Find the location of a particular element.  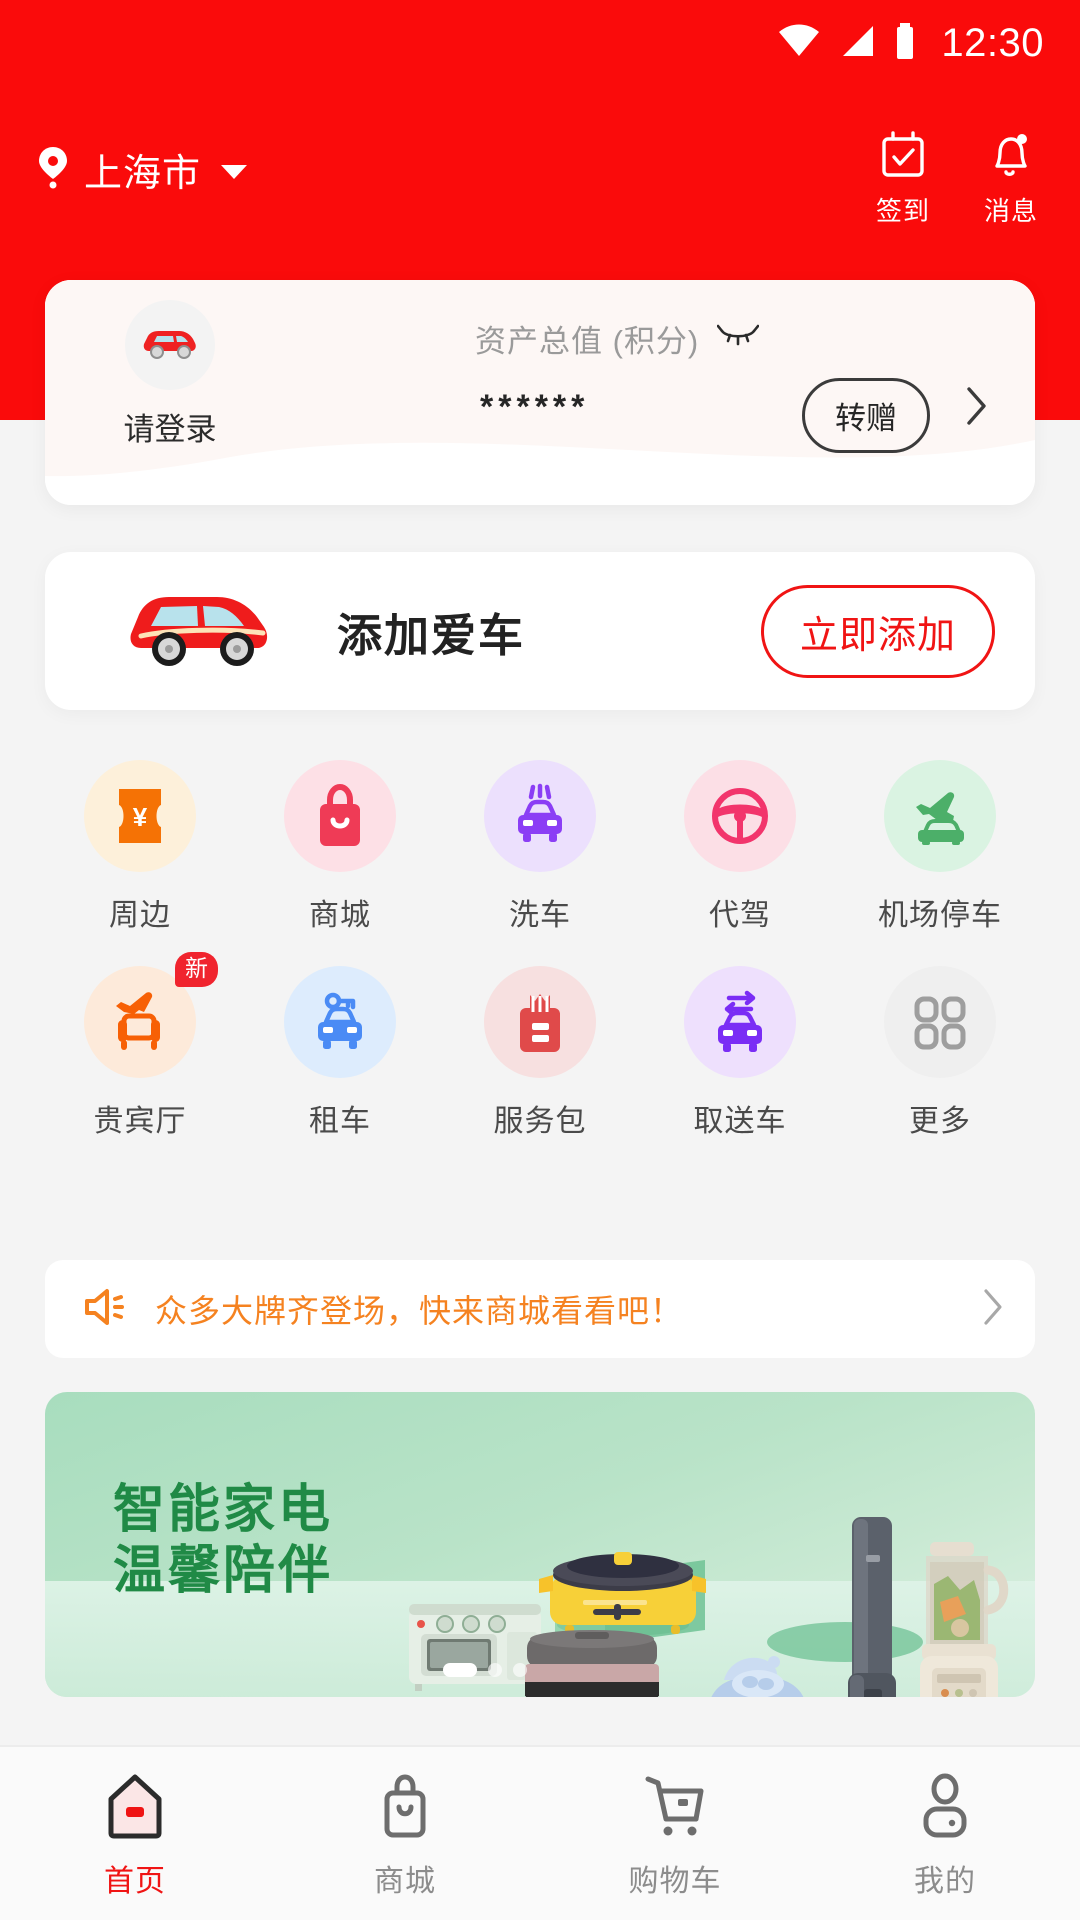

checkin-calendar-icon is located at coordinates (903, 157).